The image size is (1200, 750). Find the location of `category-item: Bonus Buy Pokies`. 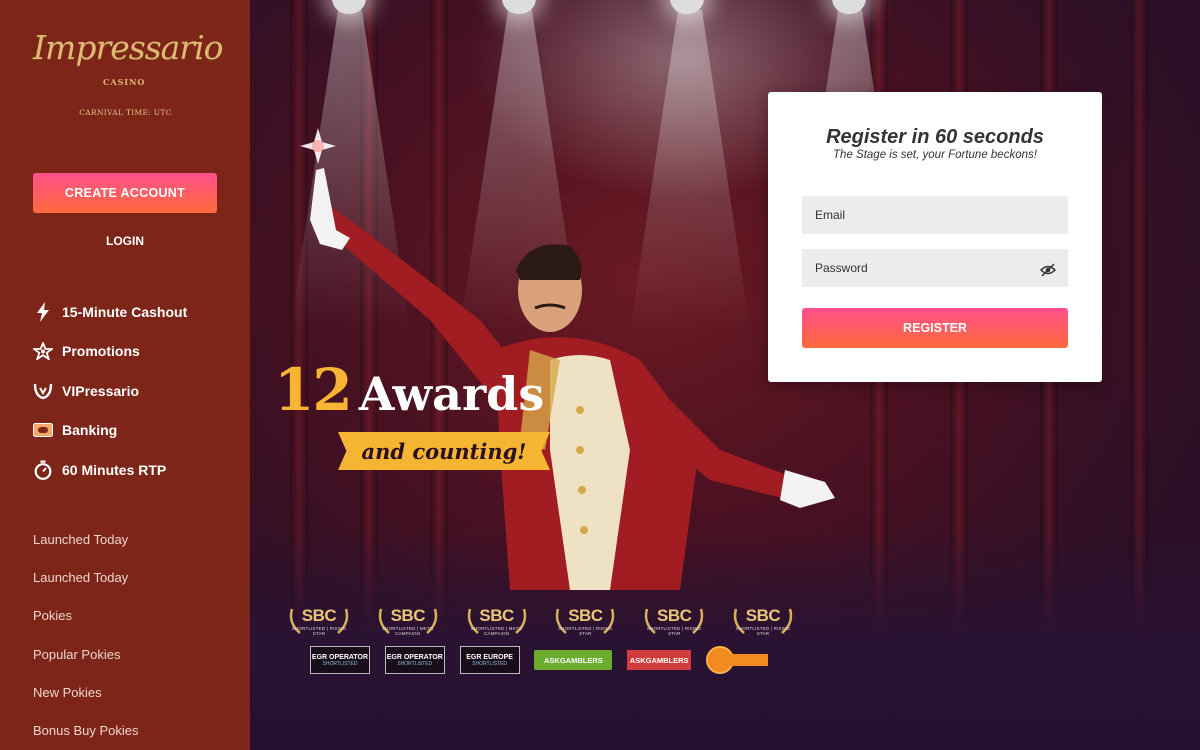

category-item: Bonus Buy Pokies is located at coordinates (133, 730).